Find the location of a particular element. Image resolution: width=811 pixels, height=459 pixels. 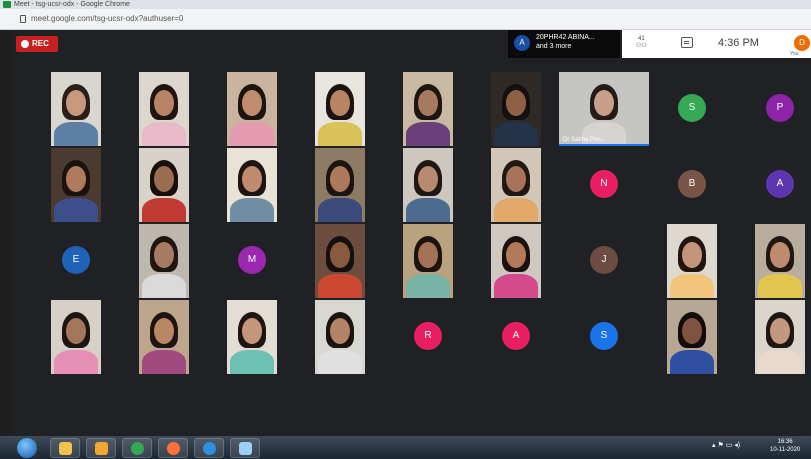

internet-explorer-icon is located at coordinates (209, 448).